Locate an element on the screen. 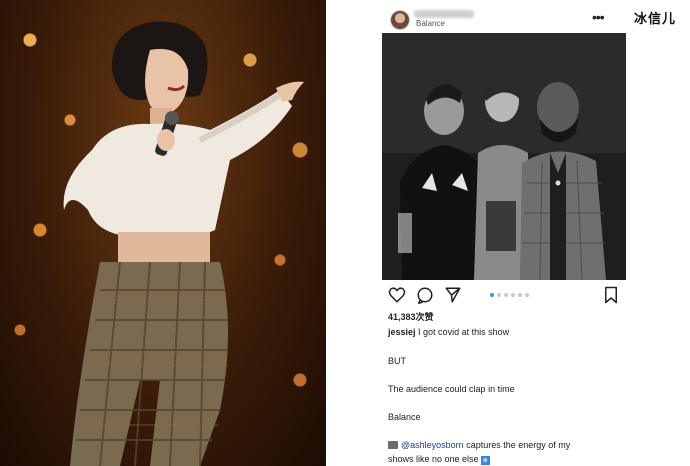 This screenshot has width=690, height=466. caption-last-line: shows like no one else ✳ is located at coordinates (439, 459).